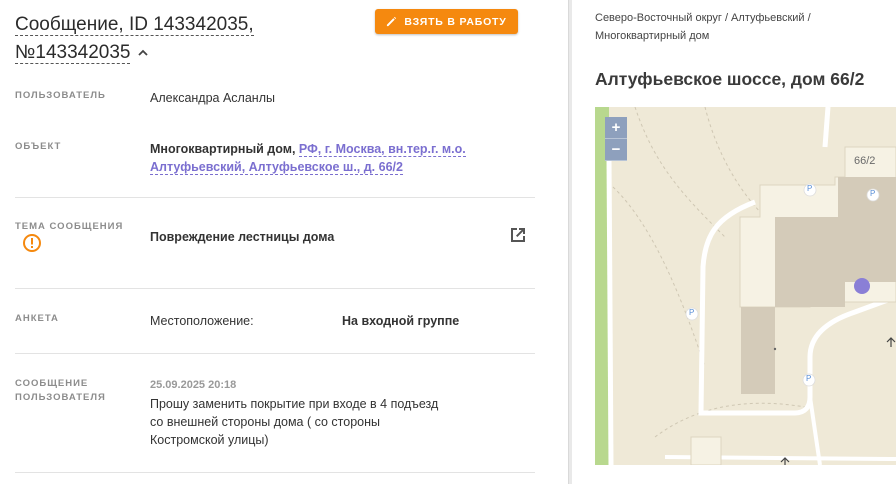 The image size is (896, 484). Describe the element at coordinates (242, 237) in the screenshot. I see `topic-value: Повреждение лестницы дома` at that location.